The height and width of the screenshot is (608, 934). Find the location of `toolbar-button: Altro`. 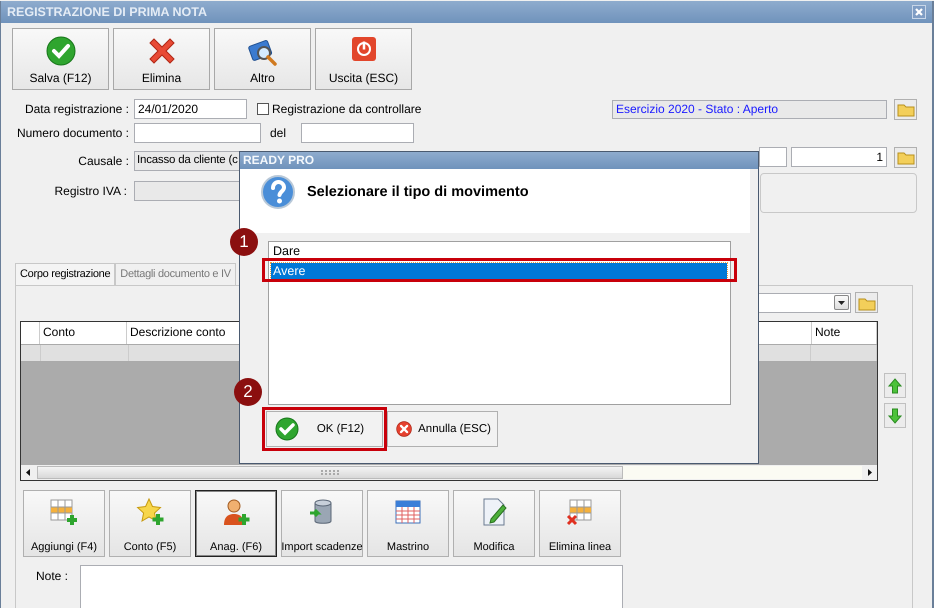

toolbar-button: Altro is located at coordinates (262, 59).